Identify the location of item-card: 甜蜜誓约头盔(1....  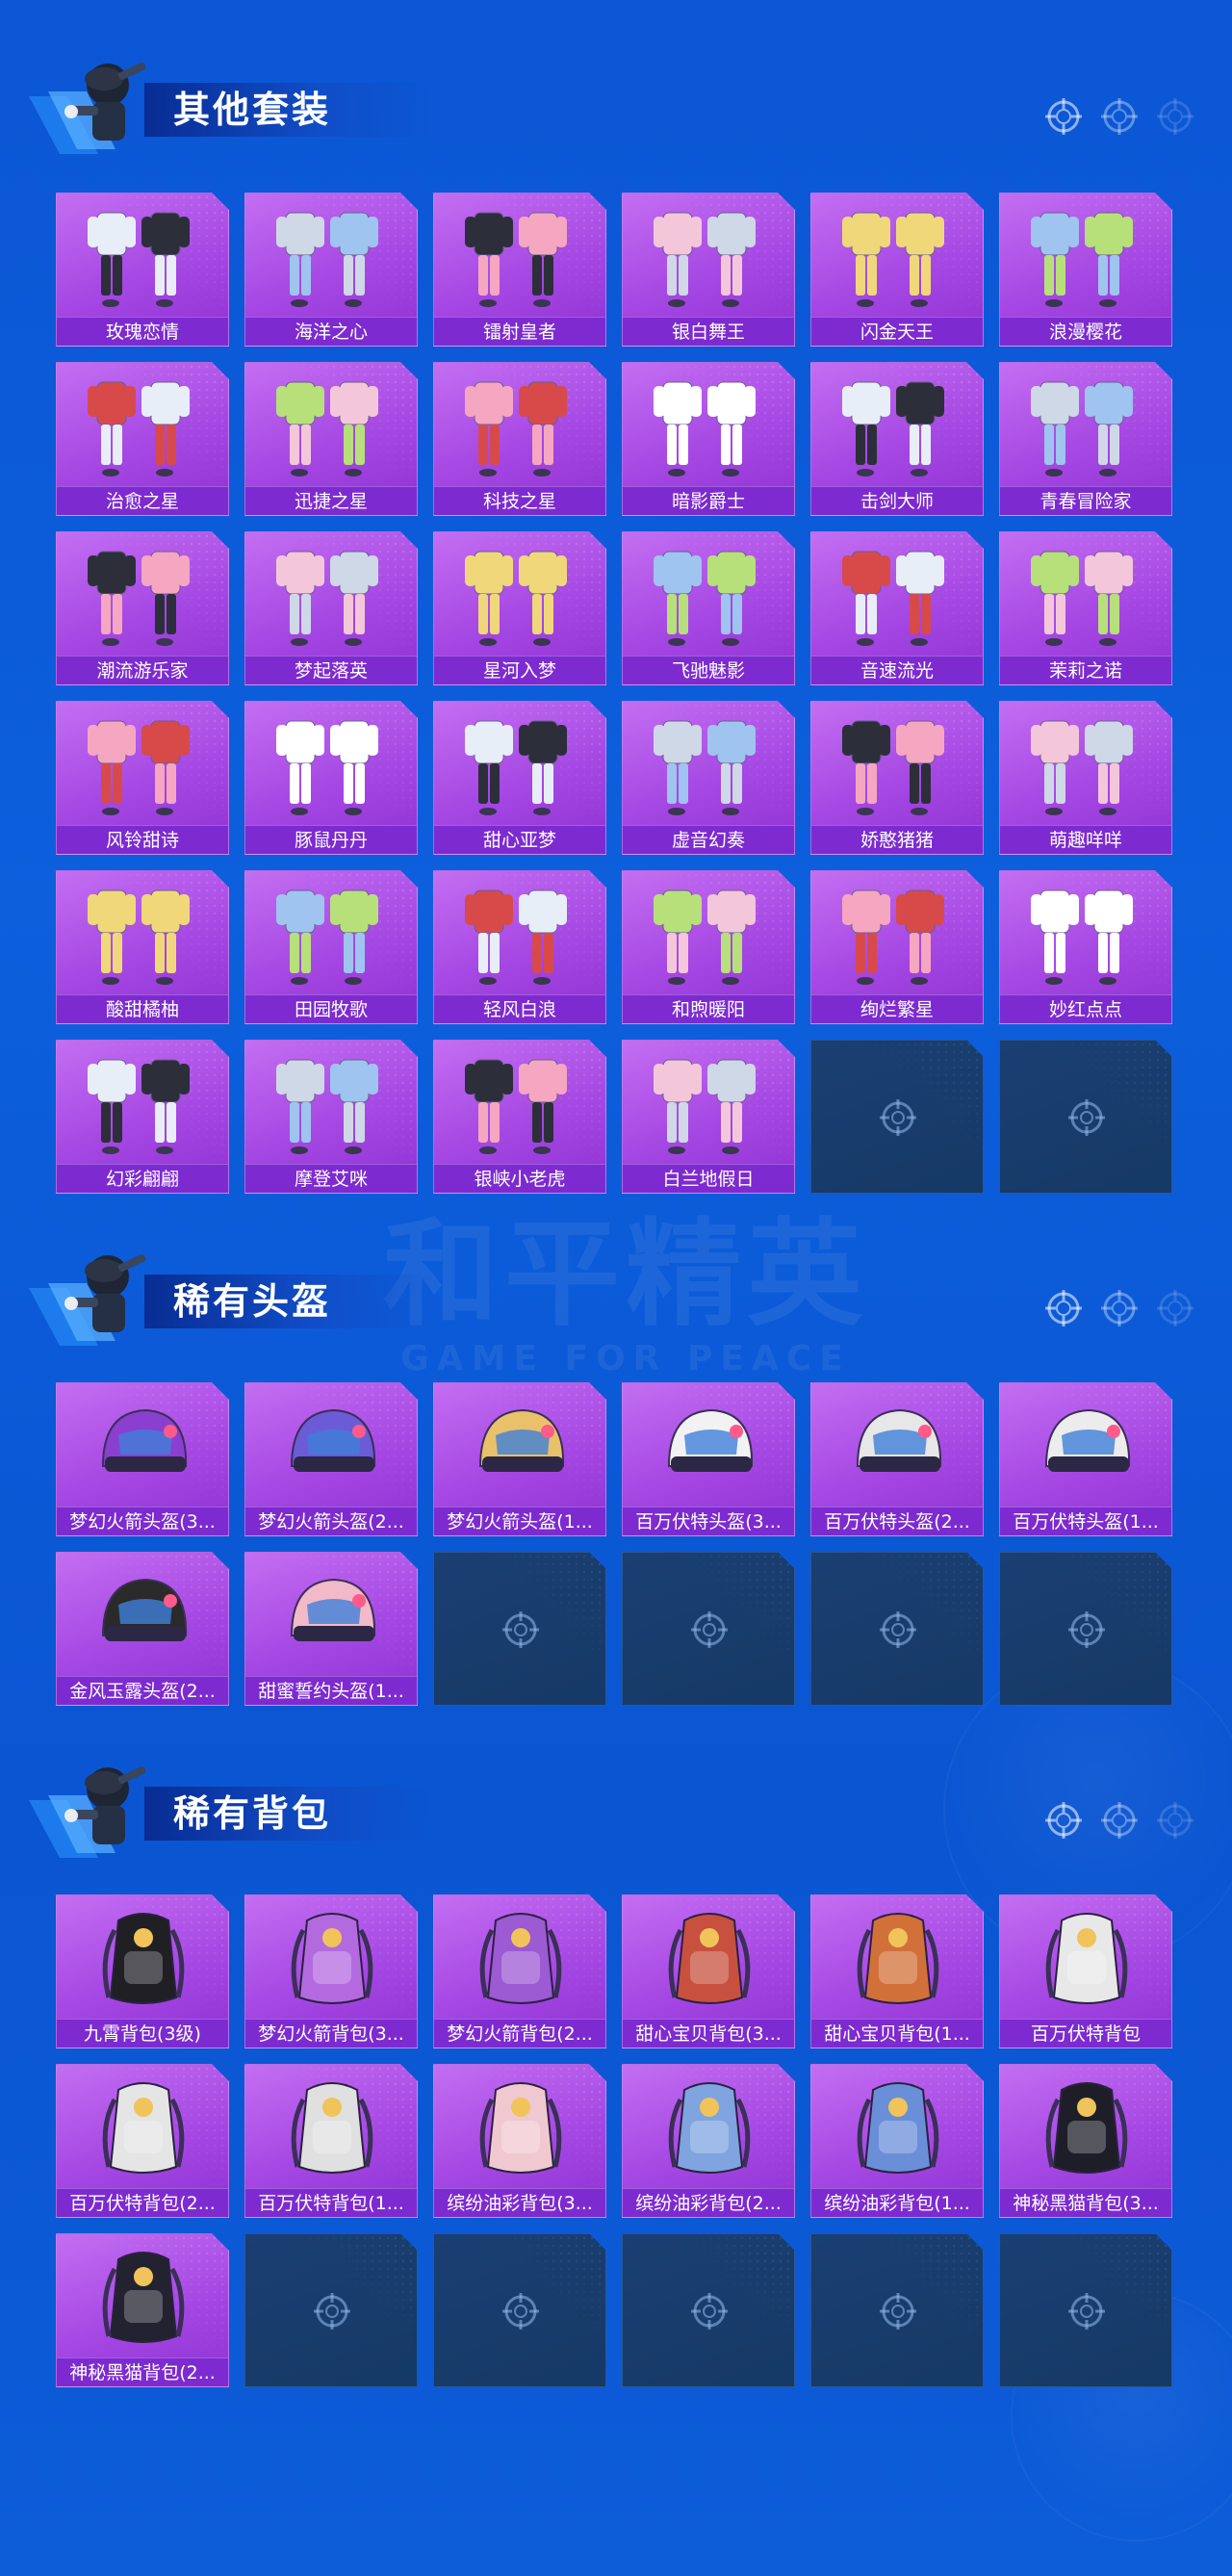
(331, 1629).